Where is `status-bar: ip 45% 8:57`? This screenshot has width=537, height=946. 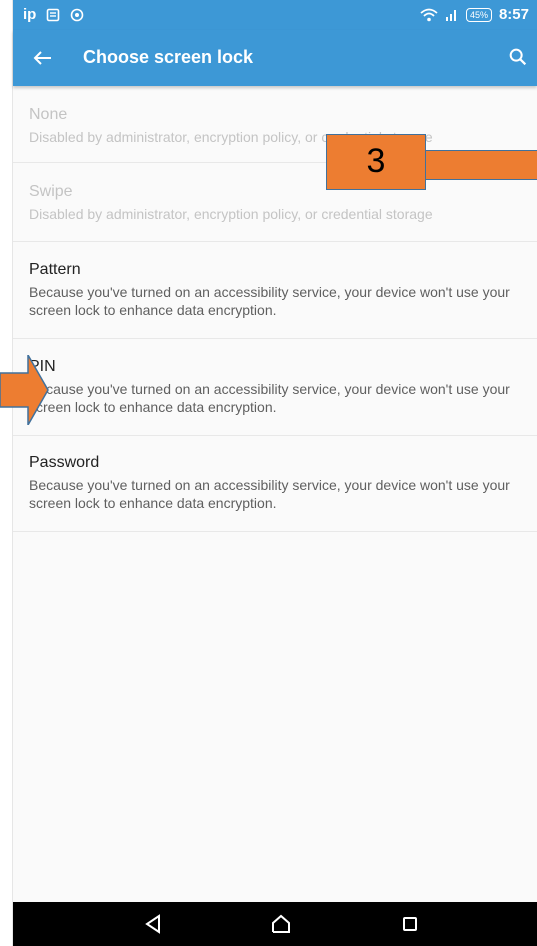 status-bar: ip 45% 8:57 is located at coordinates (275, 15).